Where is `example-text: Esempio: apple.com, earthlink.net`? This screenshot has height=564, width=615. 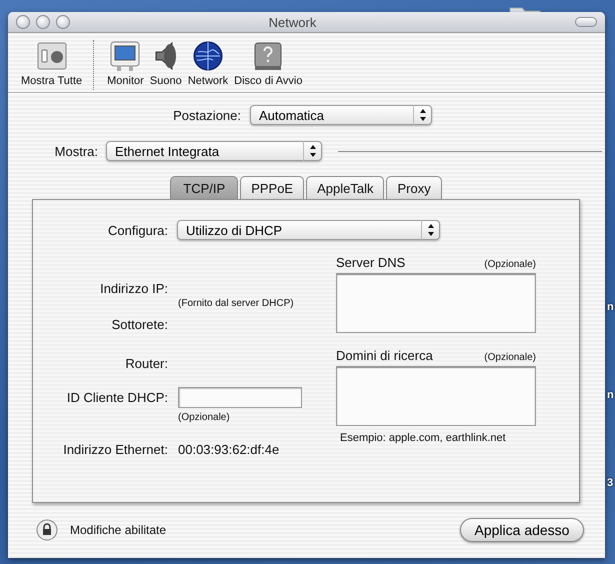
example-text: Esempio: apple.com, earthlink.net is located at coordinates (423, 438).